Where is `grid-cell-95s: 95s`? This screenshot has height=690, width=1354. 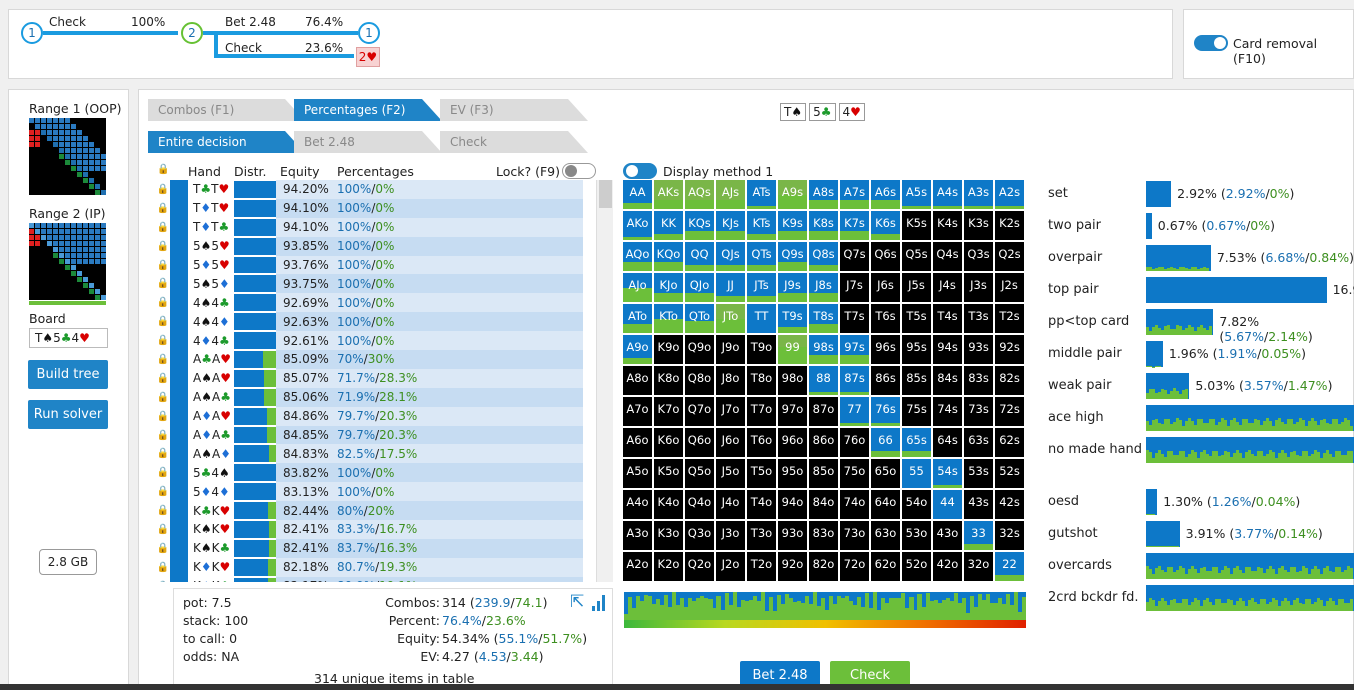
grid-cell-95s: 95s is located at coordinates (916, 349).